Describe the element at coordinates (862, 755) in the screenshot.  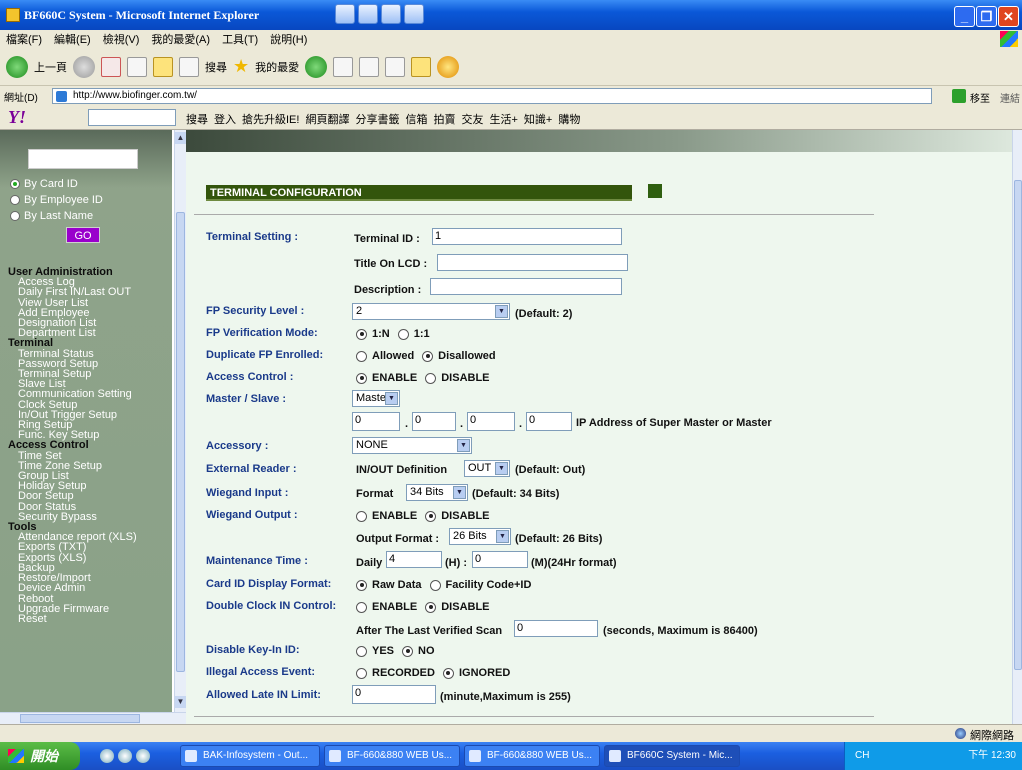
I see `tray-lang: CH` at that location.